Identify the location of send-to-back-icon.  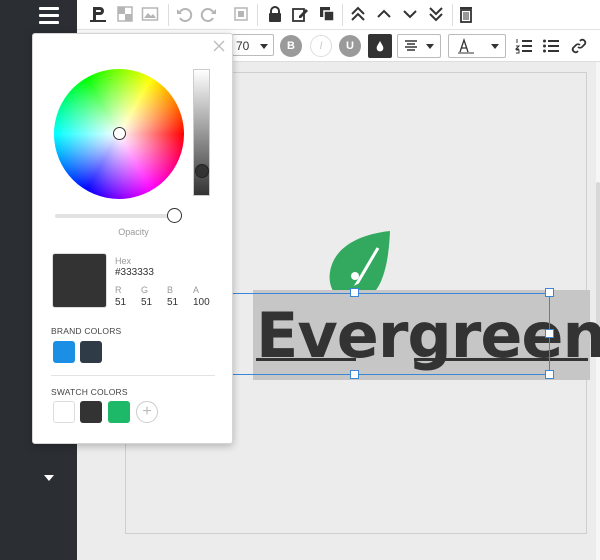
(436, 14).